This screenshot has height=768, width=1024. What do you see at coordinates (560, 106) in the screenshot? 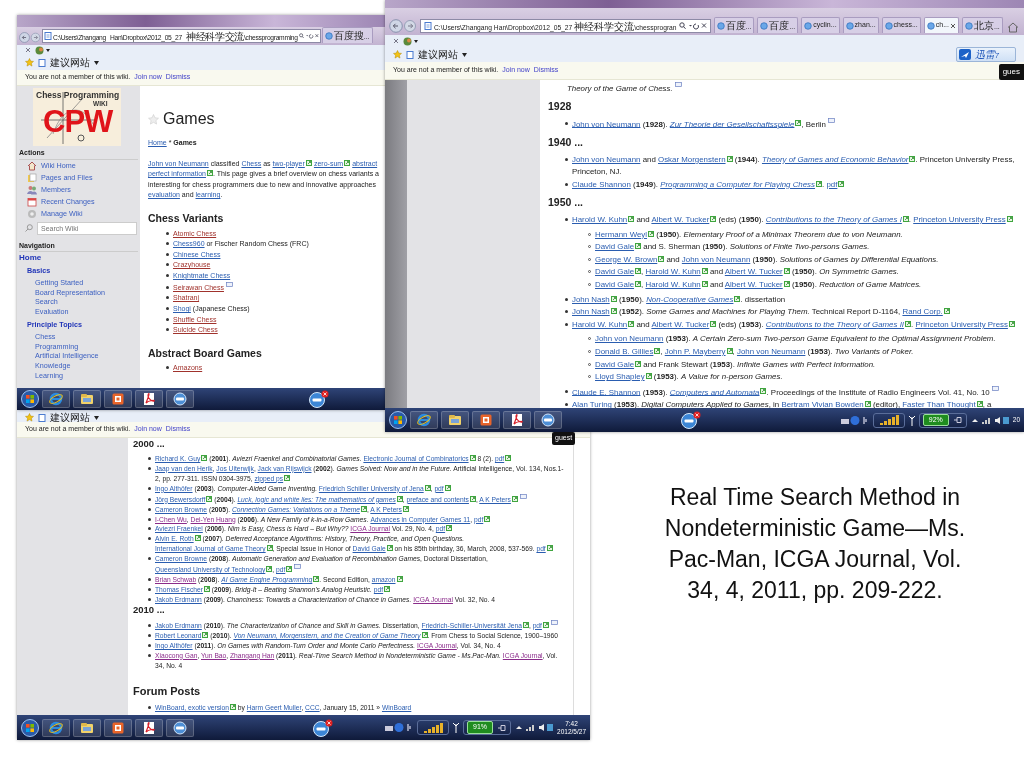
I see `section-heading: 1928` at bounding box center [560, 106].